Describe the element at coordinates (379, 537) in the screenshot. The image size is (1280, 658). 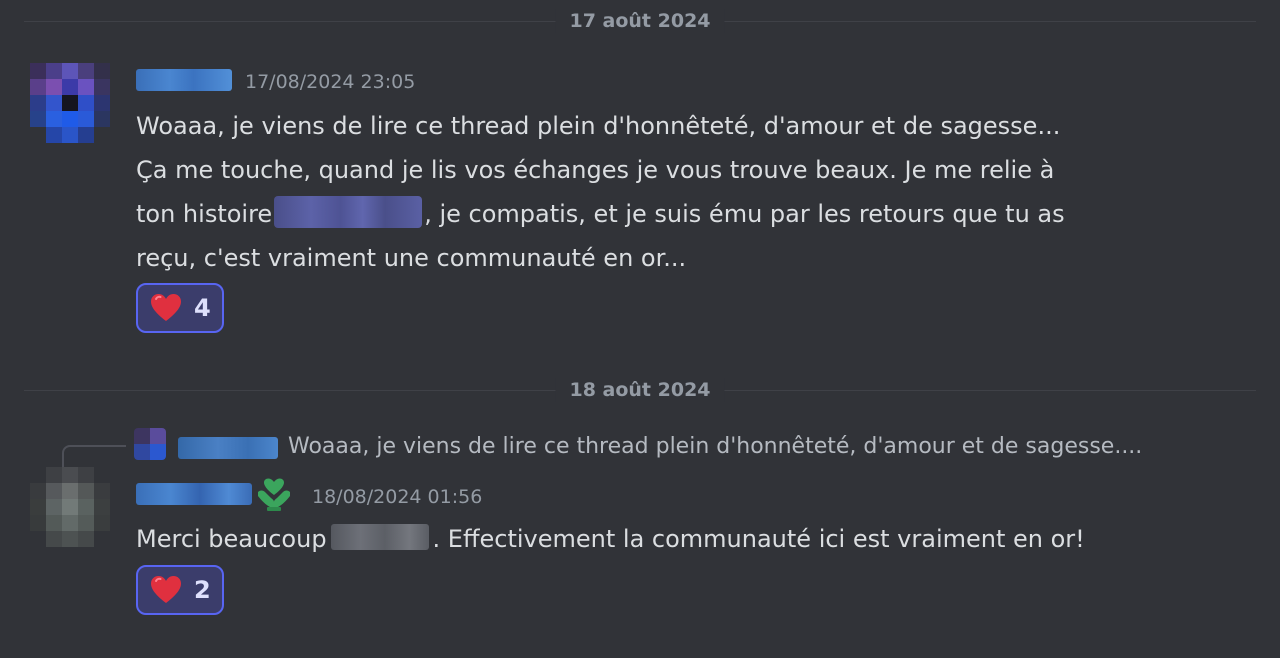
I see `blurred-name` at that location.